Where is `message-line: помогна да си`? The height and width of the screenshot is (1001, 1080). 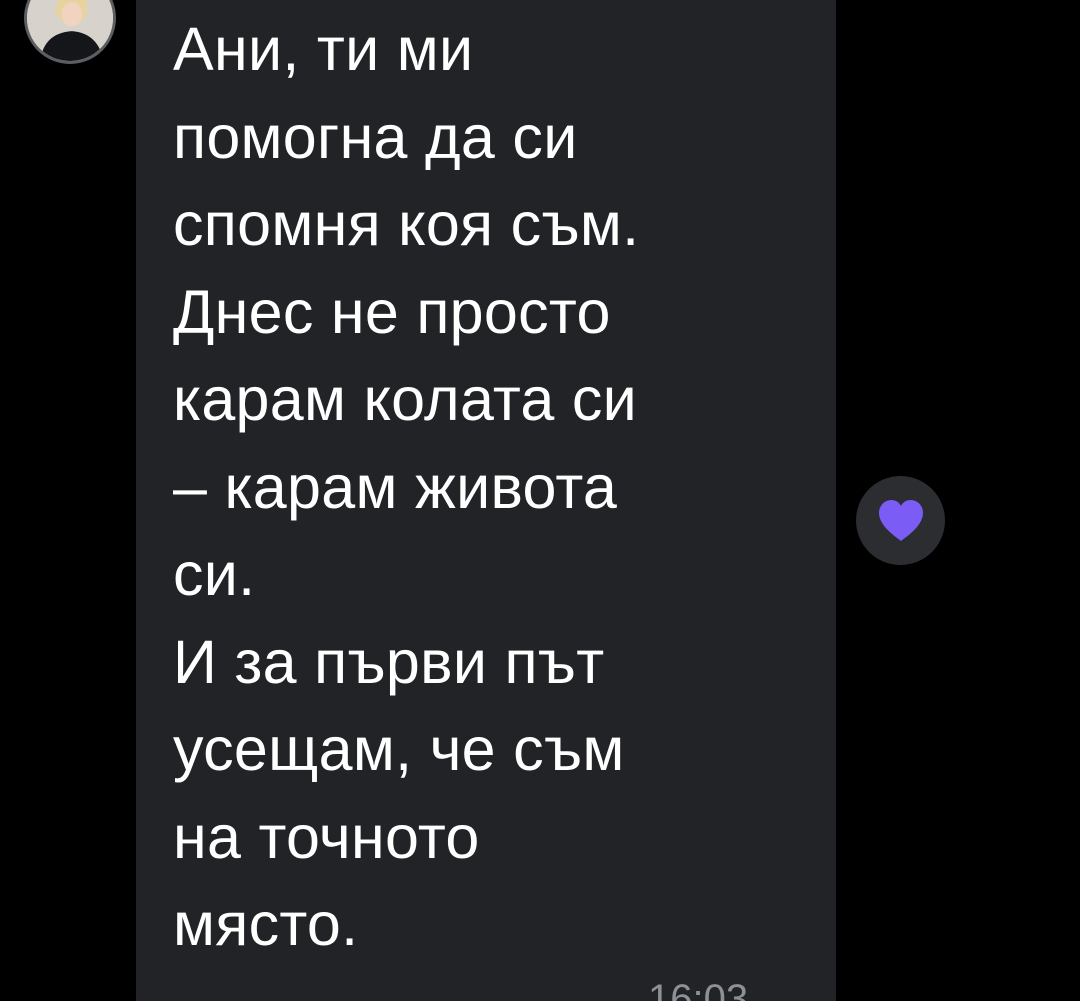 message-line: помогна да си is located at coordinates (375, 136).